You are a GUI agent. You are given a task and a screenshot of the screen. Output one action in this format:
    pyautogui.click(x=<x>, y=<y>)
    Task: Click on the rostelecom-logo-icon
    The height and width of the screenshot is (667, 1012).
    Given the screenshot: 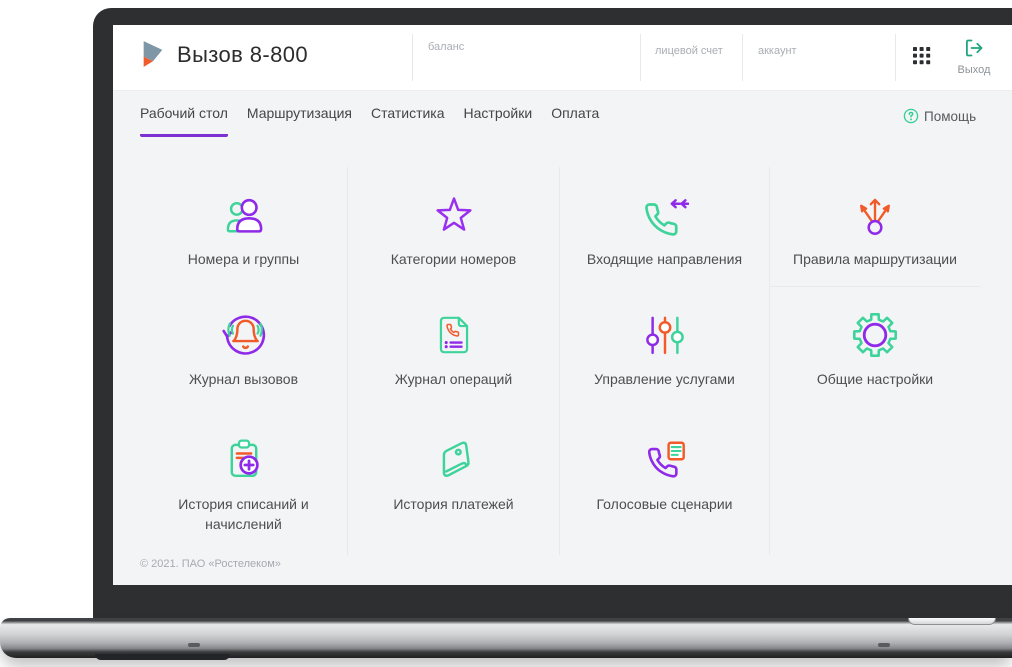 What is the action you would take?
    pyautogui.click(x=154, y=56)
    